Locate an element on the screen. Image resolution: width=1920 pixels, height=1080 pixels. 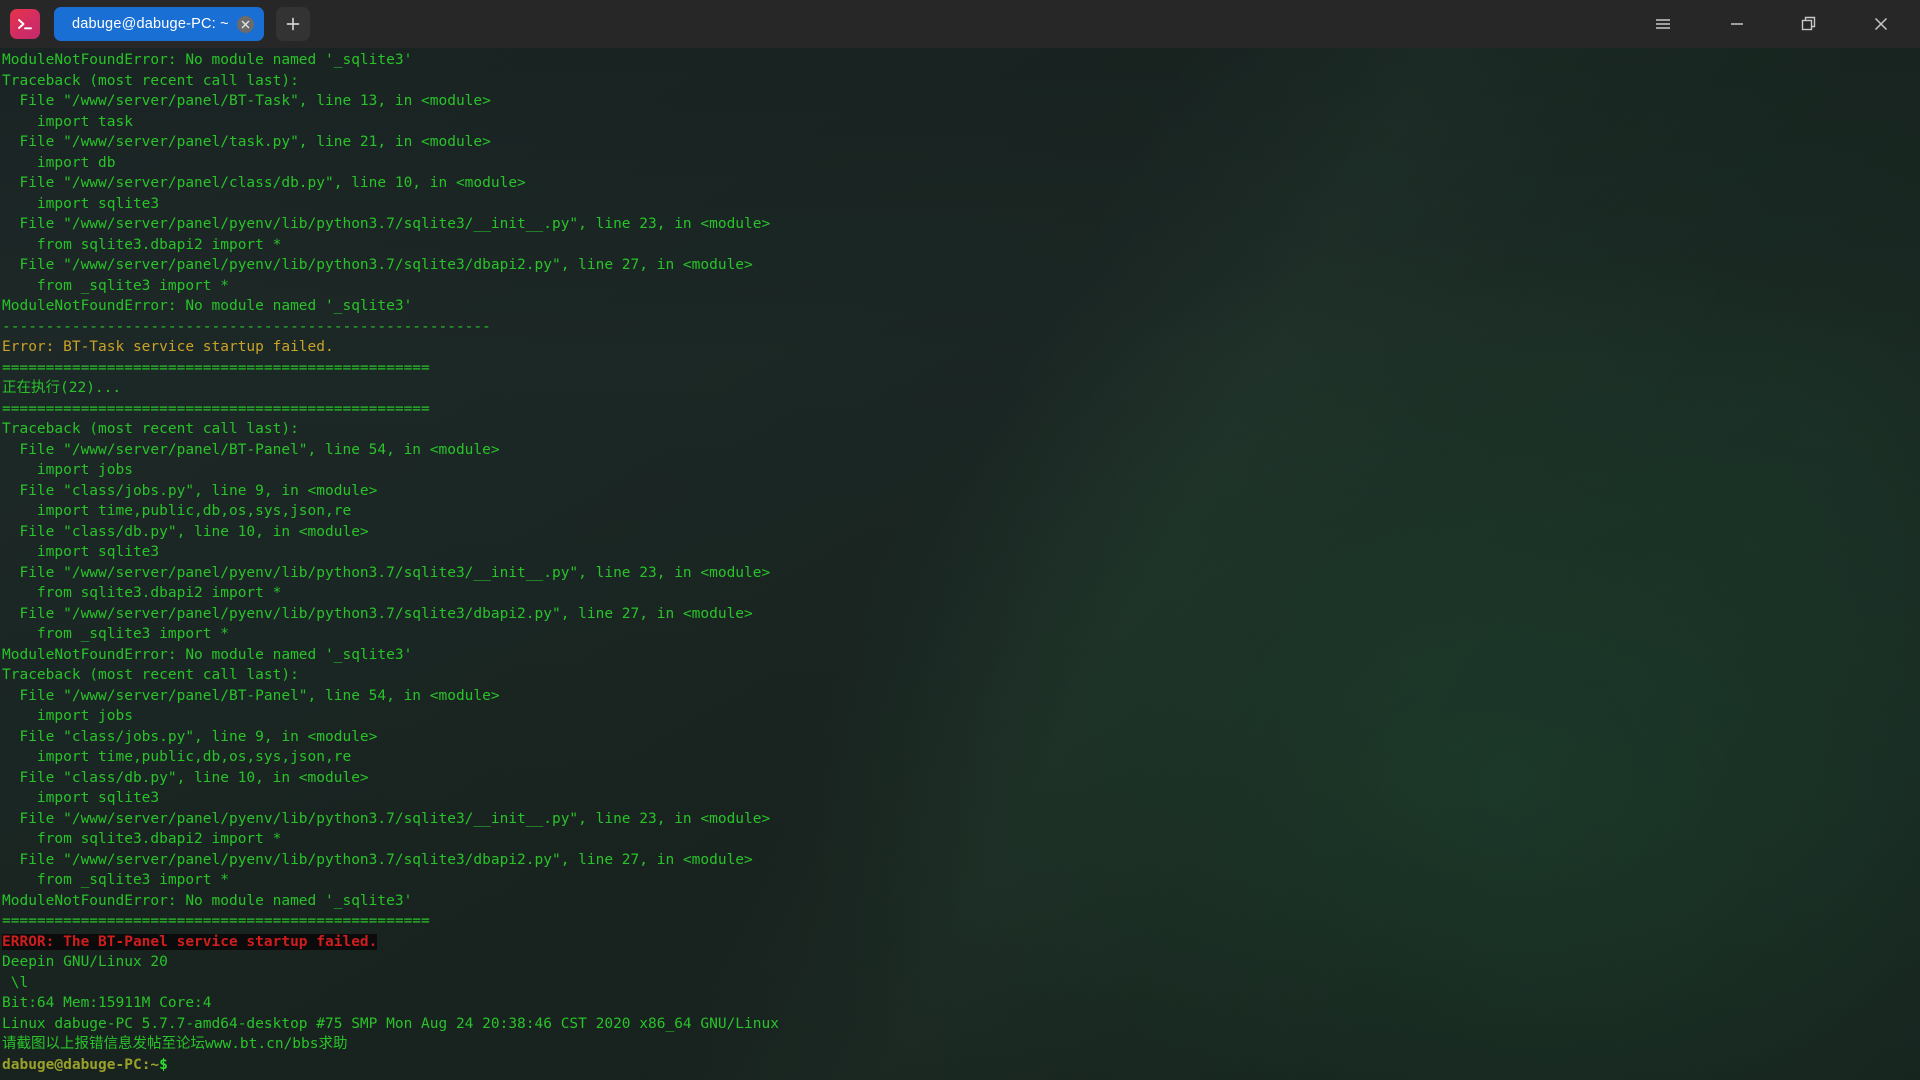
terminal-text: import sqlite3 is located at coordinates (81, 552).